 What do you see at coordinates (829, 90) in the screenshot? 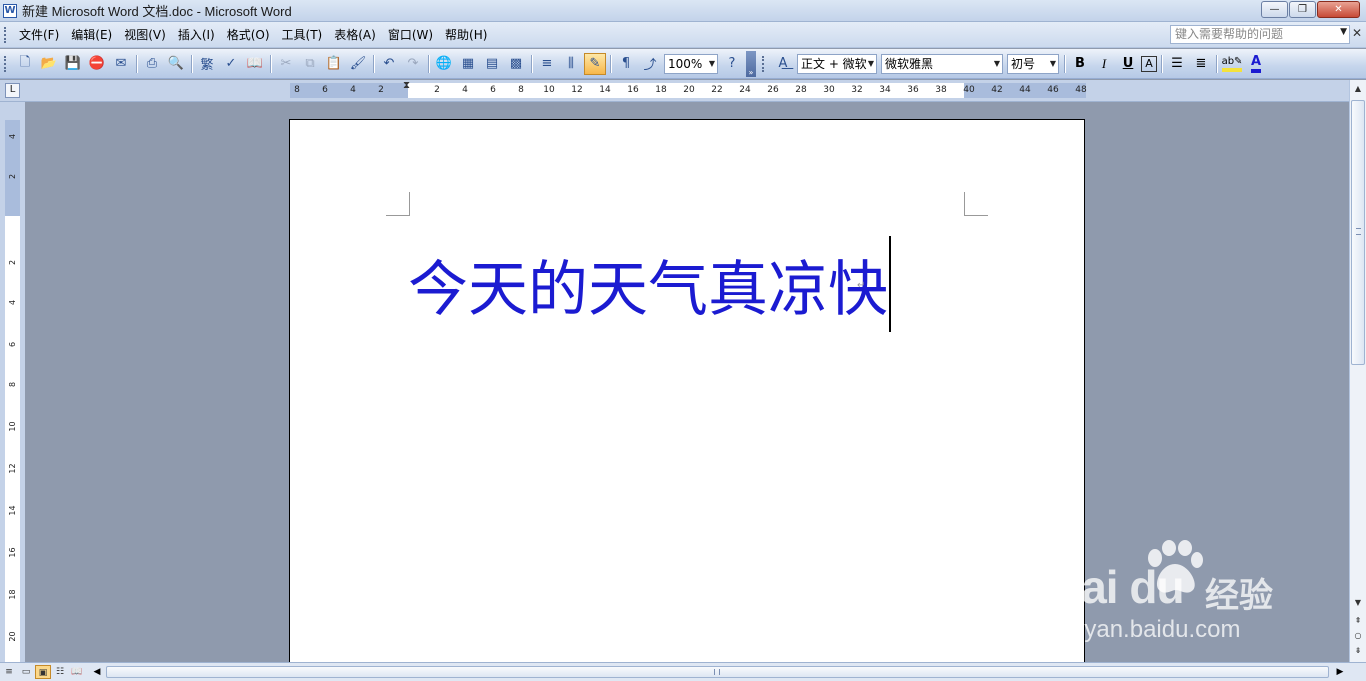
I see `ruler-tick-label: 30` at bounding box center [829, 90].